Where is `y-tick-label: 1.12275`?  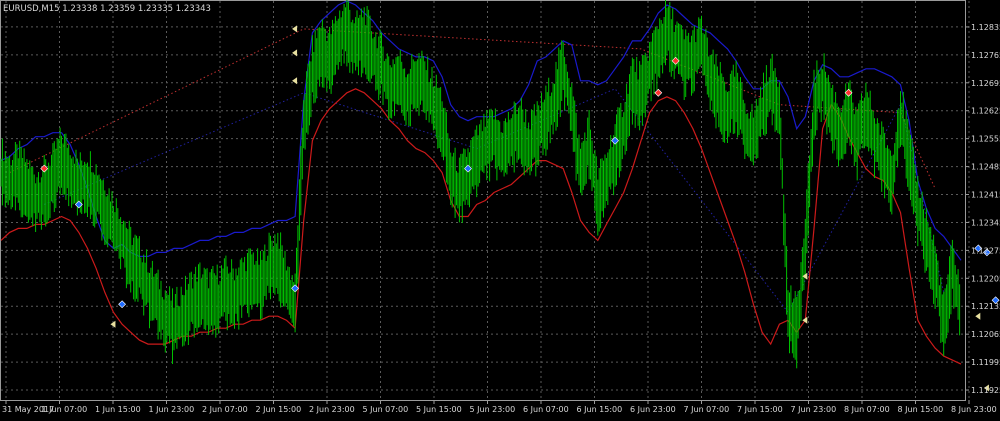 y-tick-label: 1.12275 is located at coordinates (985, 250).